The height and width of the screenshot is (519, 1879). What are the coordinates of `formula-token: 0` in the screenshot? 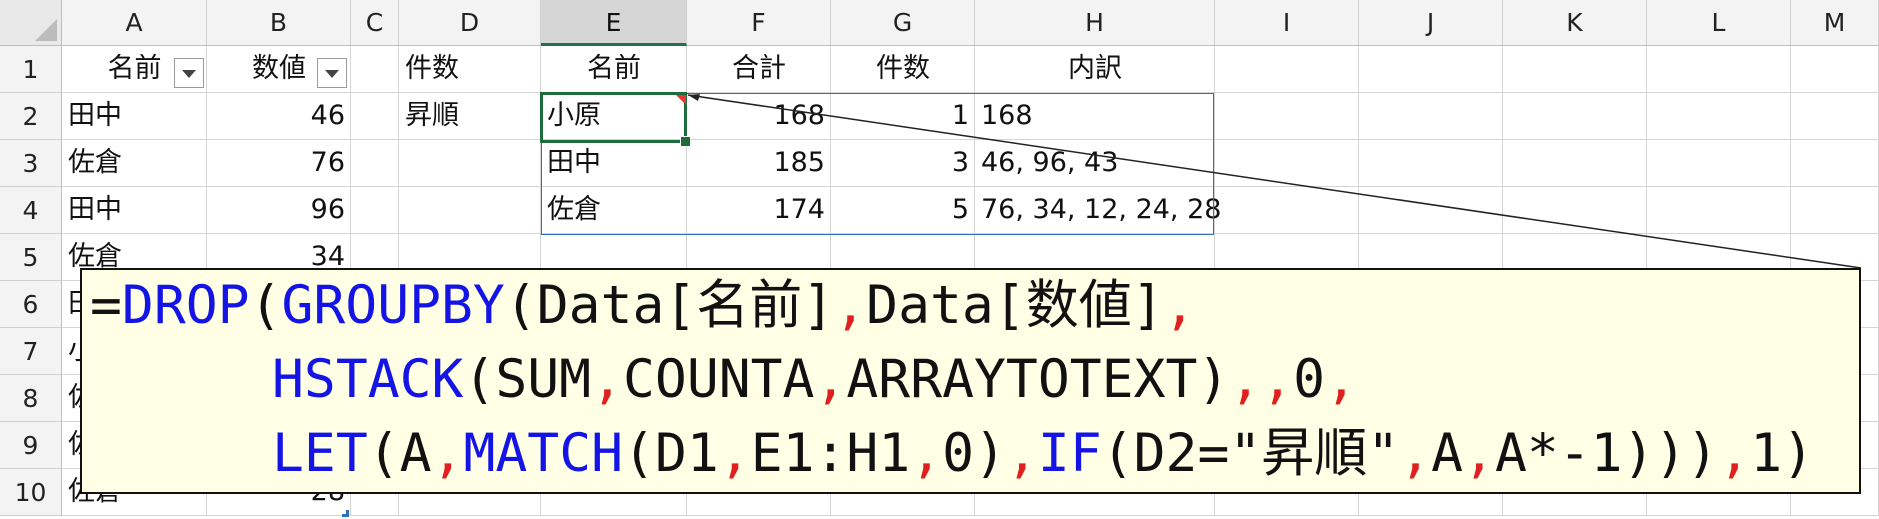 It's located at (1309, 379).